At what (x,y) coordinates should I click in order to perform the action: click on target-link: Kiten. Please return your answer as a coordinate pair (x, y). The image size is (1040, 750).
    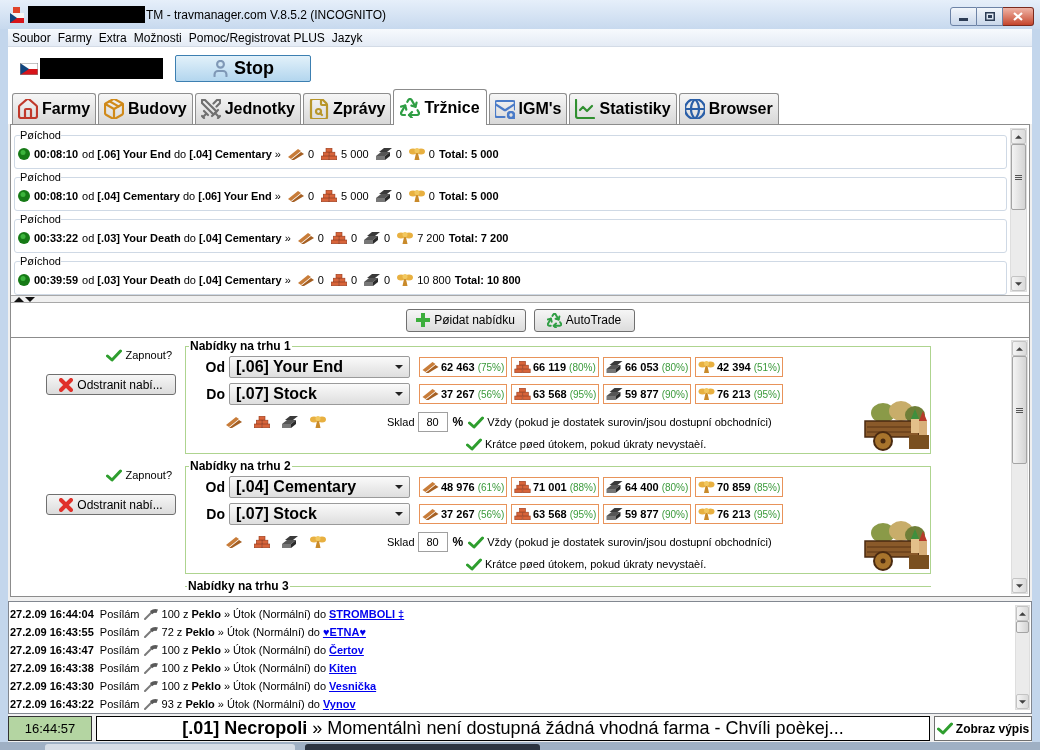
    Looking at the image, I should click on (343, 668).